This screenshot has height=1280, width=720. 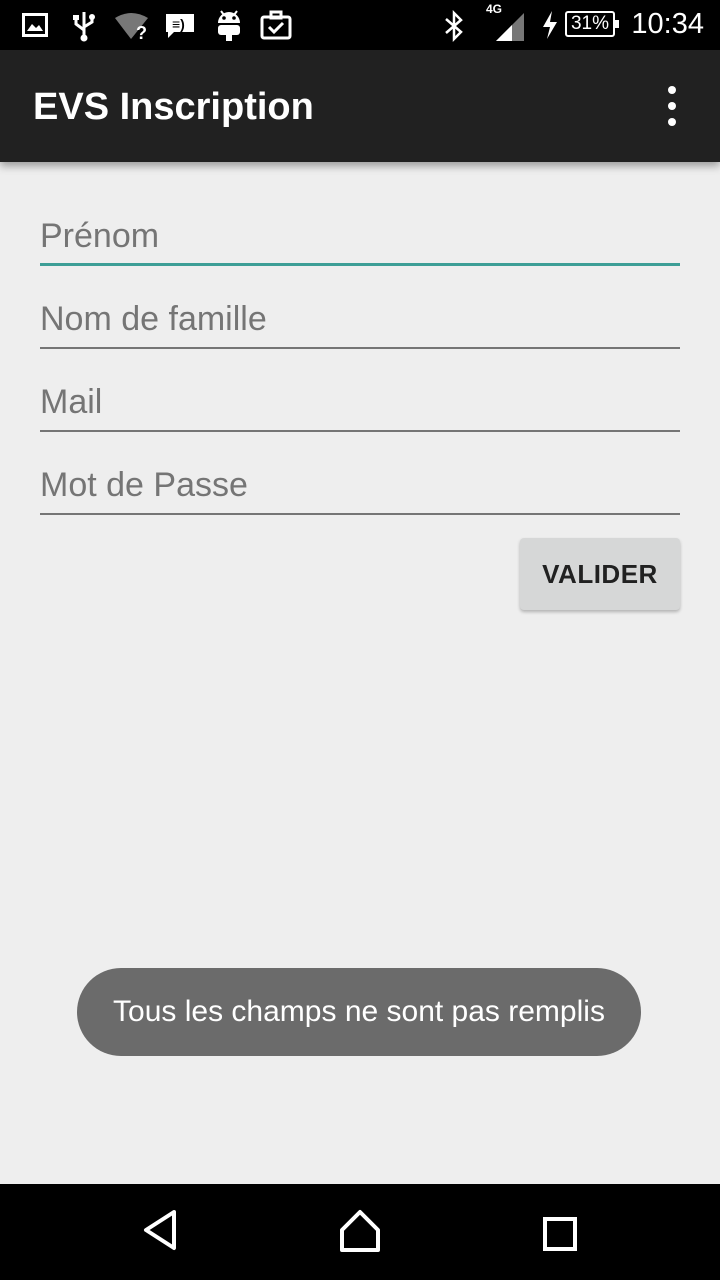 I want to click on password-underline, so click(x=360, y=514).